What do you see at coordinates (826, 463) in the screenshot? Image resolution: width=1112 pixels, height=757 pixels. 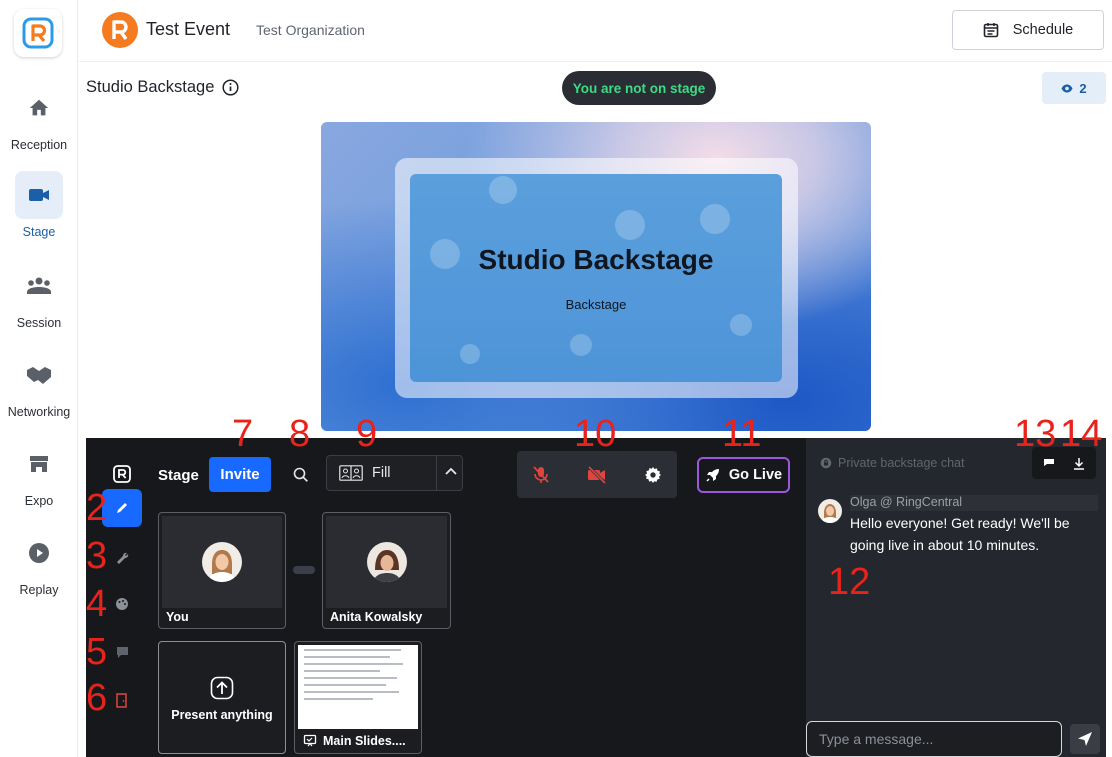 I see `lock-chat-icon` at bounding box center [826, 463].